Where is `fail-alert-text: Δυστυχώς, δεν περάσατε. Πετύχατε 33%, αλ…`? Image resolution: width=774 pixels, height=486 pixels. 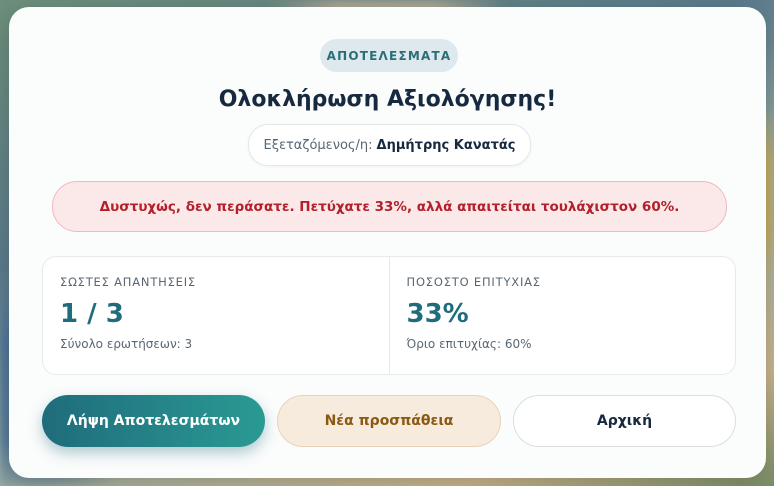 fail-alert-text: Δυστυχώς, δεν περάσατε. Πετύχατε 33%, αλ… is located at coordinates (389, 206).